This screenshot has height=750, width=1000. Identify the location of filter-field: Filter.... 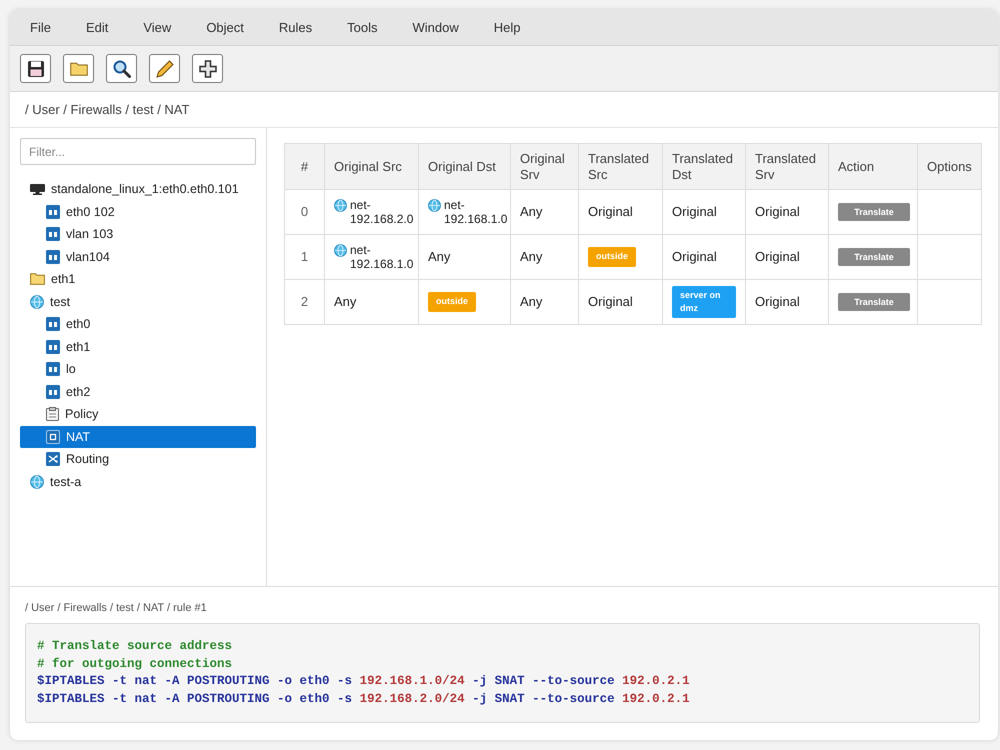
(138, 151).